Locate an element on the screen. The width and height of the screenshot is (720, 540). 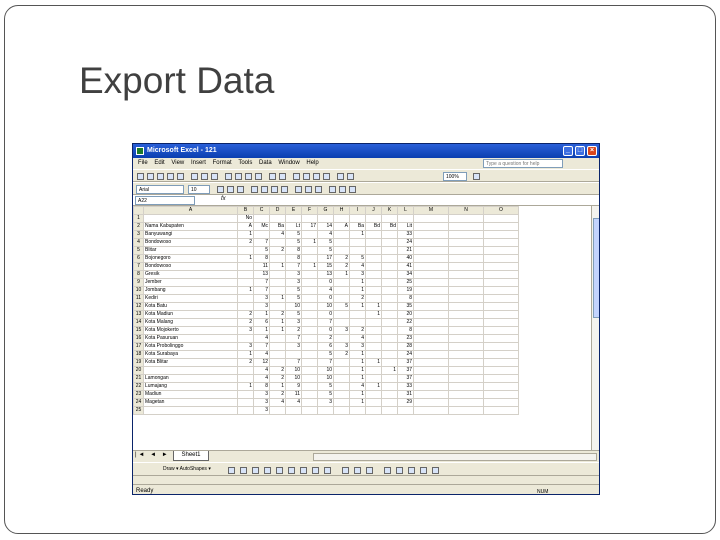
print-icon is located at coordinates (194, 176).